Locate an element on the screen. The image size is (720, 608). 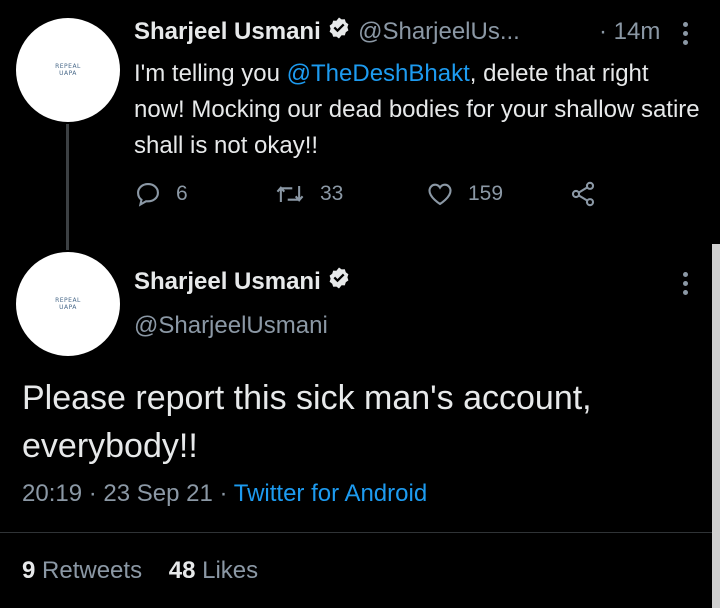
reply-count: 6 is located at coordinates (182, 193).